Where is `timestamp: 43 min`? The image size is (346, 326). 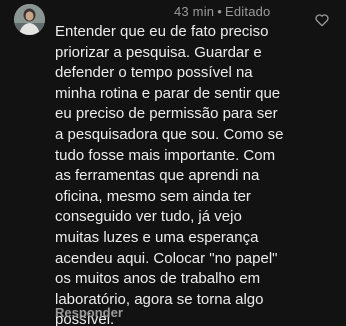
timestamp: 43 min is located at coordinates (194, 11).